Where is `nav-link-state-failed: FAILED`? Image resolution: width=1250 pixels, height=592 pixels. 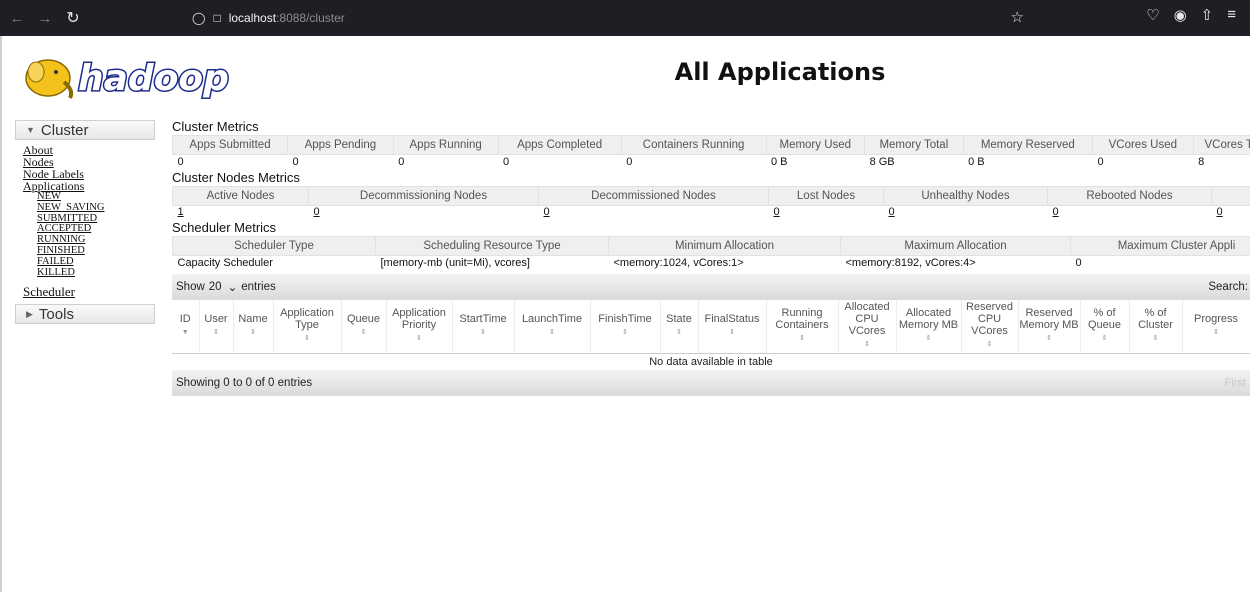
nav-link-state-failed: FAILED is located at coordinates (96, 262).